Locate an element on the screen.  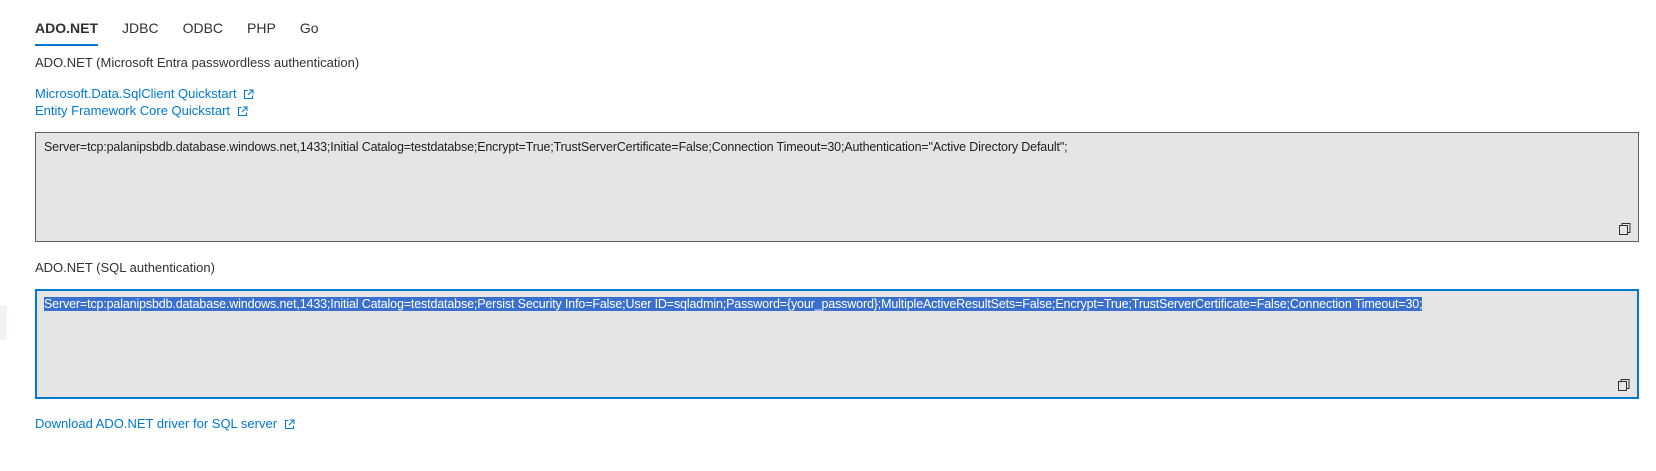
tab-adonet: ADO.NET is located at coordinates (66, 32).